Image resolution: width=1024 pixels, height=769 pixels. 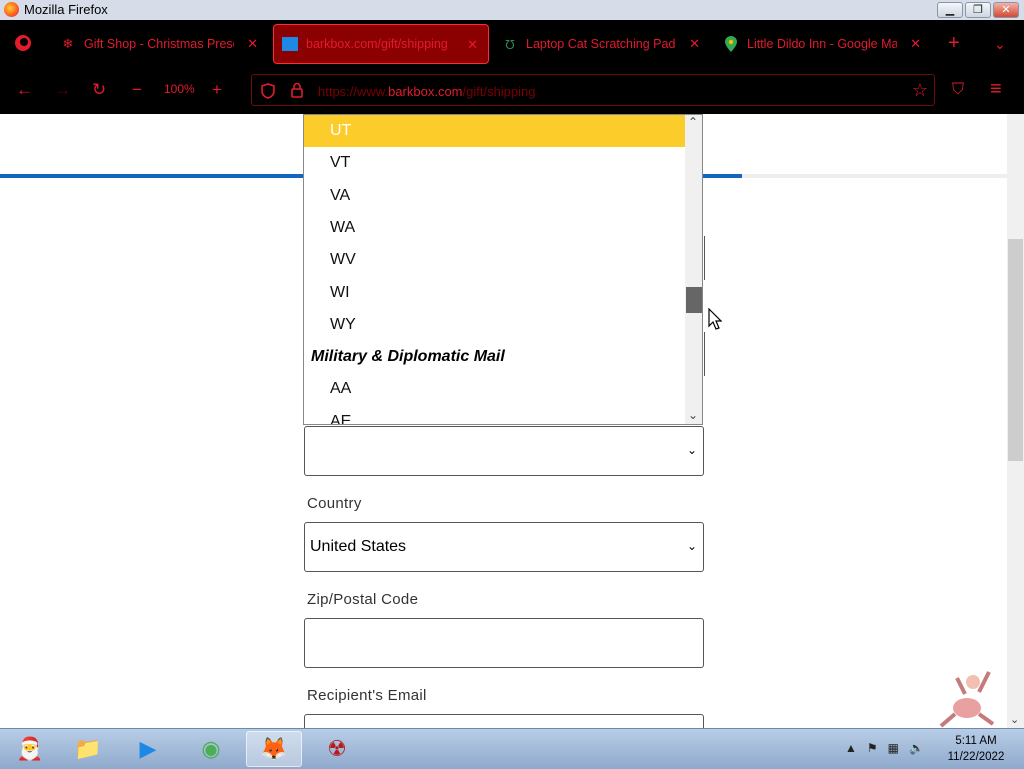 What do you see at coordinates (334, 503) in the screenshot?
I see `country-label: Country` at bounding box center [334, 503].